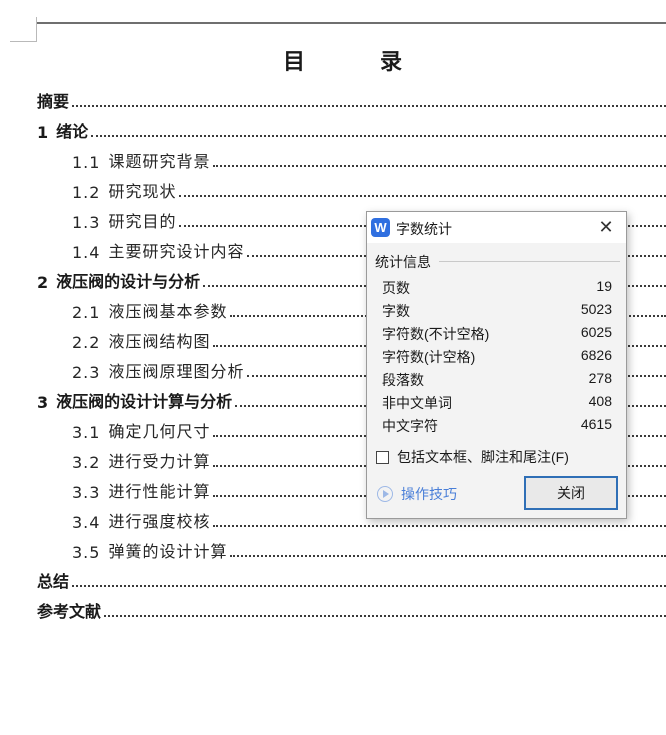 The width and height of the screenshot is (666, 735). Describe the element at coordinates (396, 288) in the screenshot. I see `stat-label: 页数` at that location.